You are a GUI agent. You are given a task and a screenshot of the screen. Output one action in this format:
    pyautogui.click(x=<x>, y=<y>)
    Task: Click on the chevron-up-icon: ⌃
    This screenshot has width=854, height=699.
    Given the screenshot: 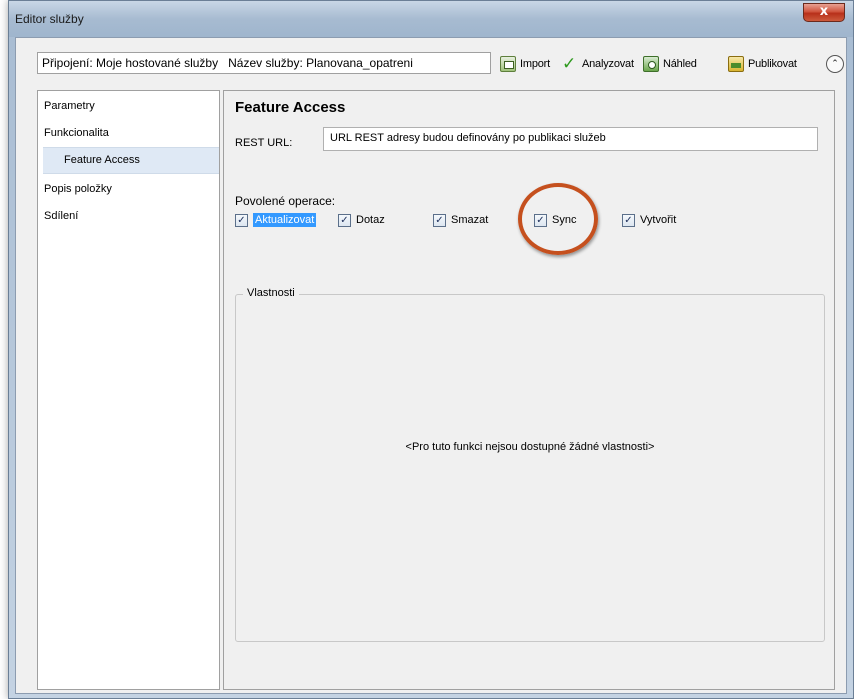 What is the action you would take?
    pyautogui.click(x=835, y=64)
    